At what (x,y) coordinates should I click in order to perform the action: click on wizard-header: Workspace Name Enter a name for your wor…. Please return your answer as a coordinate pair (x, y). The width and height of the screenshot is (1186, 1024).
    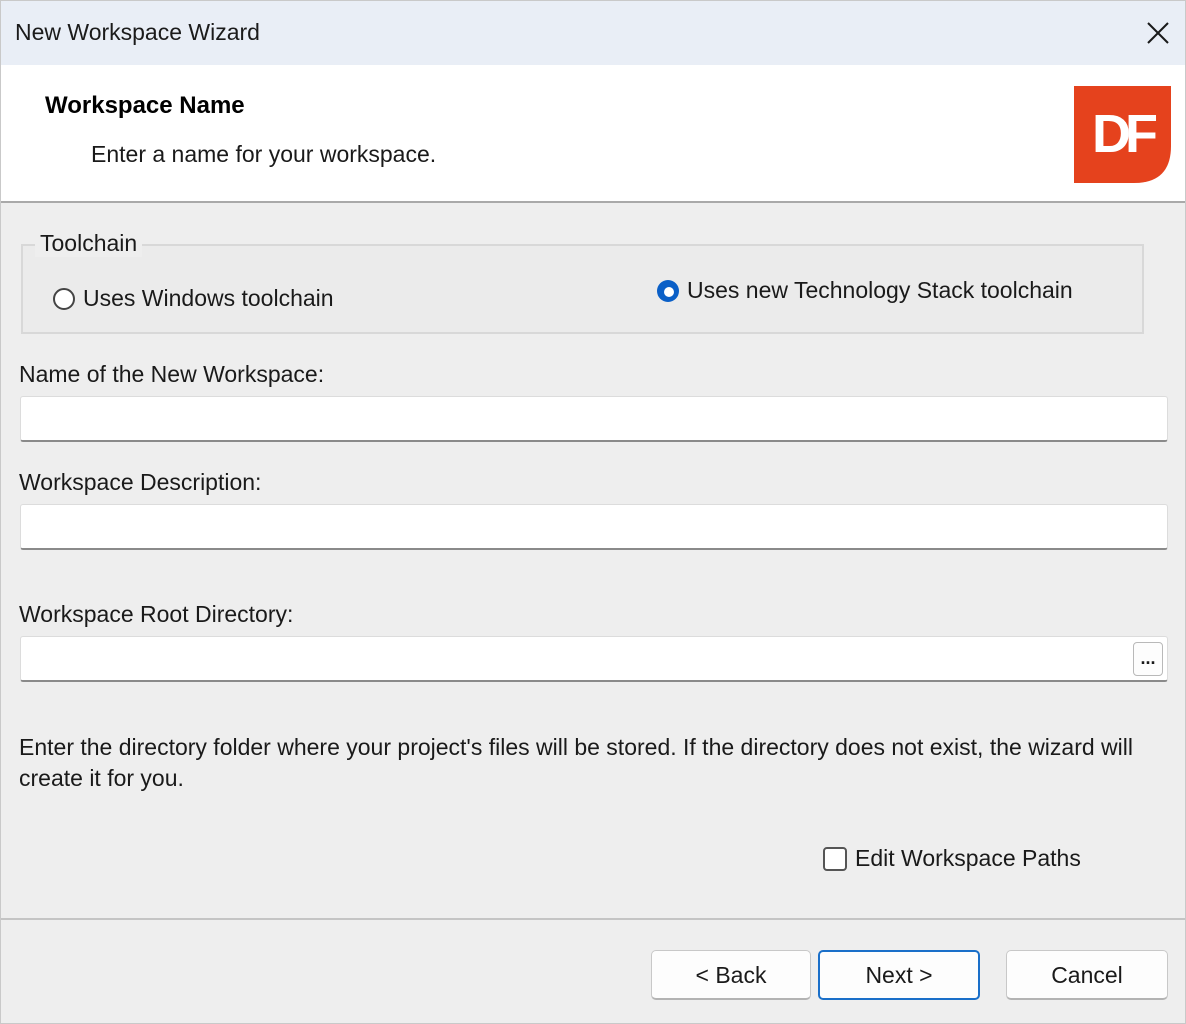
    Looking at the image, I should click on (593, 134).